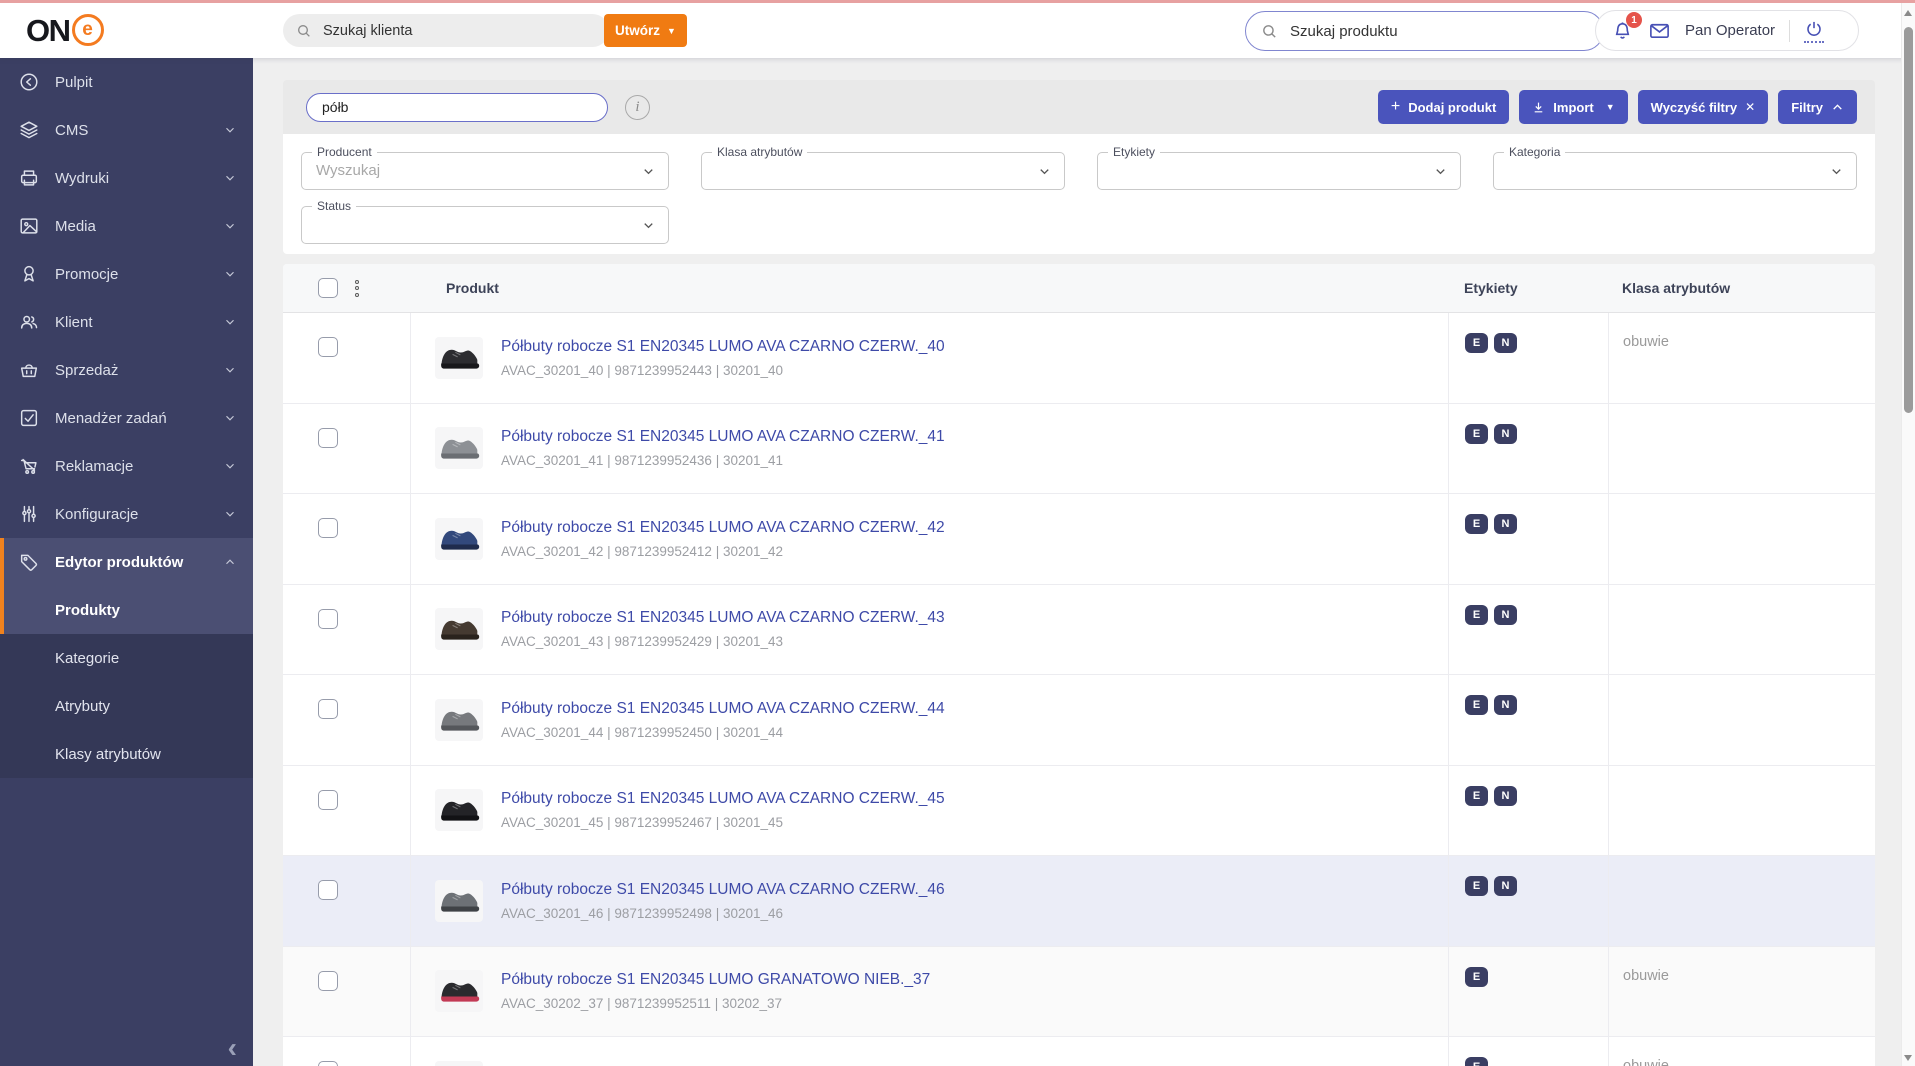 Image resolution: width=1915 pixels, height=1066 pixels. Describe the element at coordinates (1814, 31) in the screenshot. I see `logout-power-icon` at that location.